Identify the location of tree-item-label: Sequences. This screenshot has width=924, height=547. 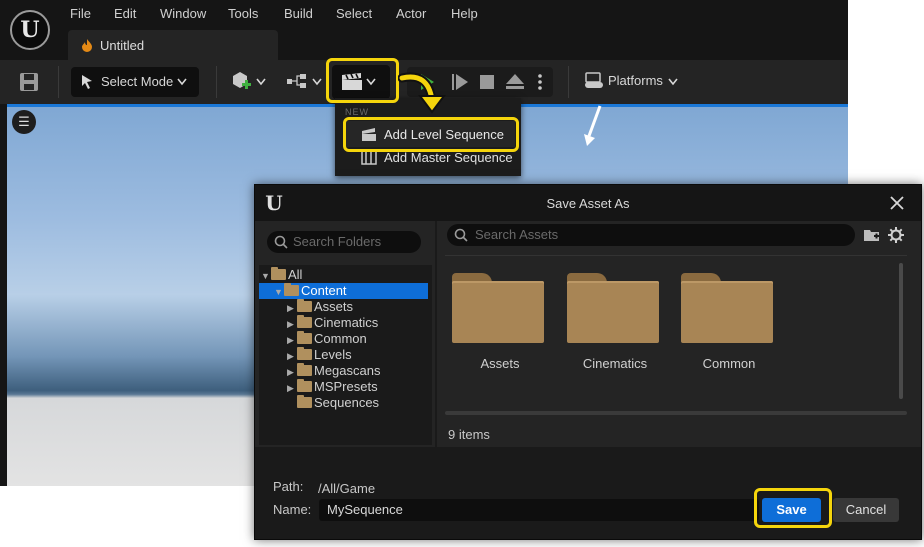
(347, 402).